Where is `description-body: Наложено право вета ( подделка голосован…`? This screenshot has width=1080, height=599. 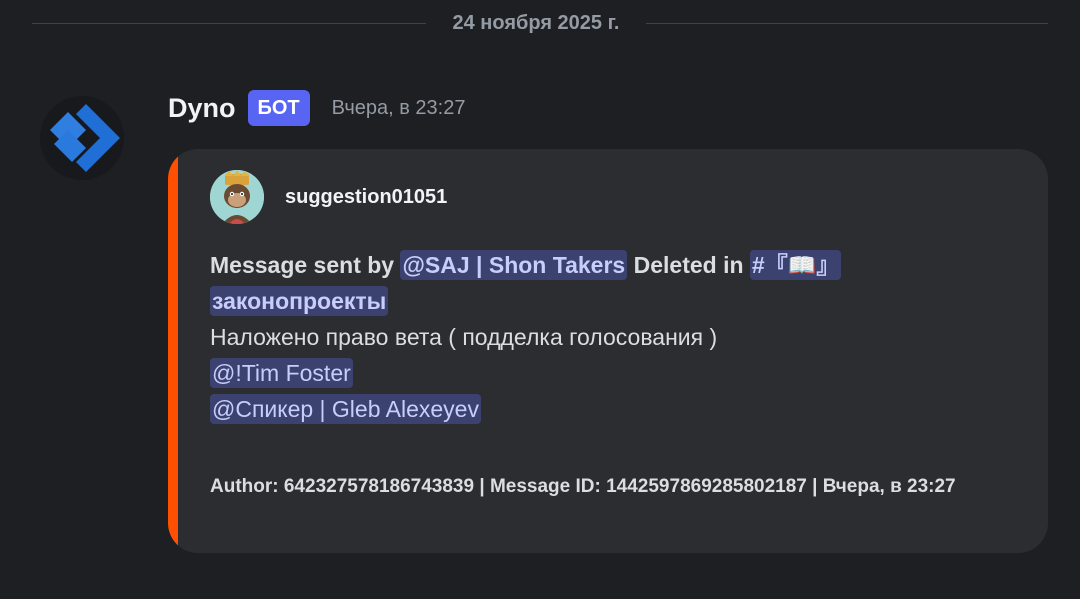 description-body: Наложено право вета ( подделка голосован… is located at coordinates (464, 337).